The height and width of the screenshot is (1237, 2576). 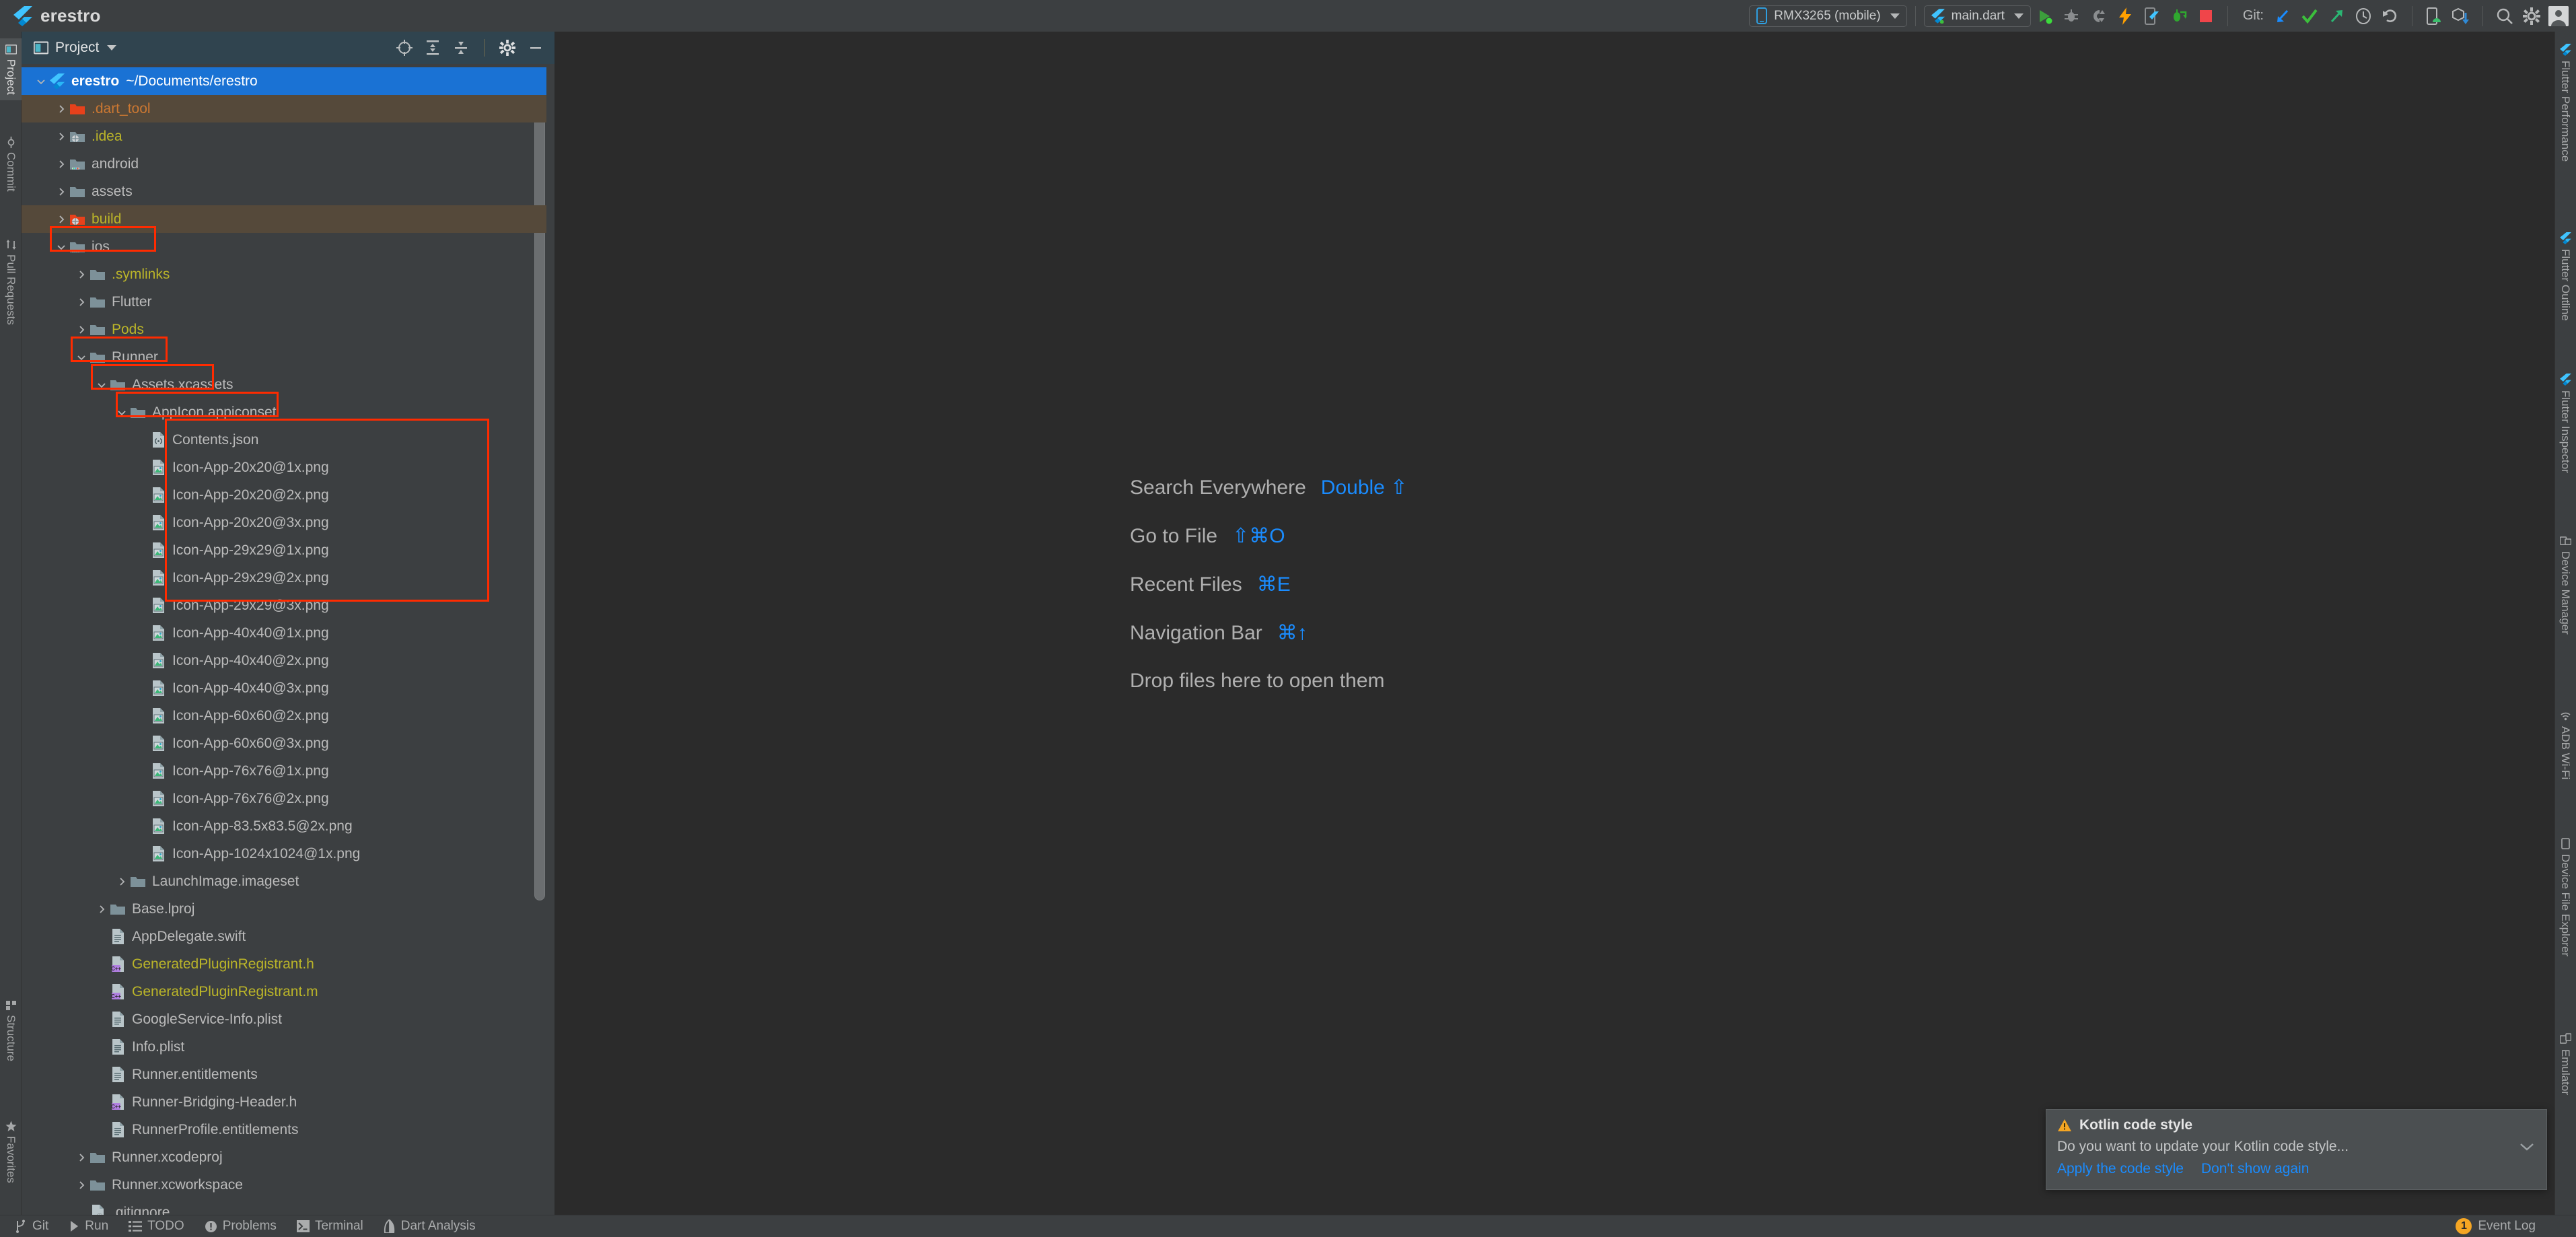 What do you see at coordinates (284, 412) in the screenshot?
I see `tree-row: AppIcon.appiconset` at bounding box center [284, 412].